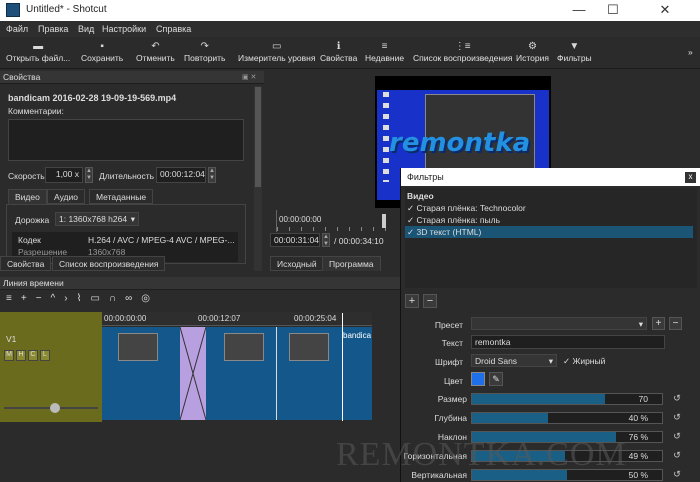 The width and height of the screenshot is (700, 482). I want to click on playhead-marker-icon, so click(384, 221).